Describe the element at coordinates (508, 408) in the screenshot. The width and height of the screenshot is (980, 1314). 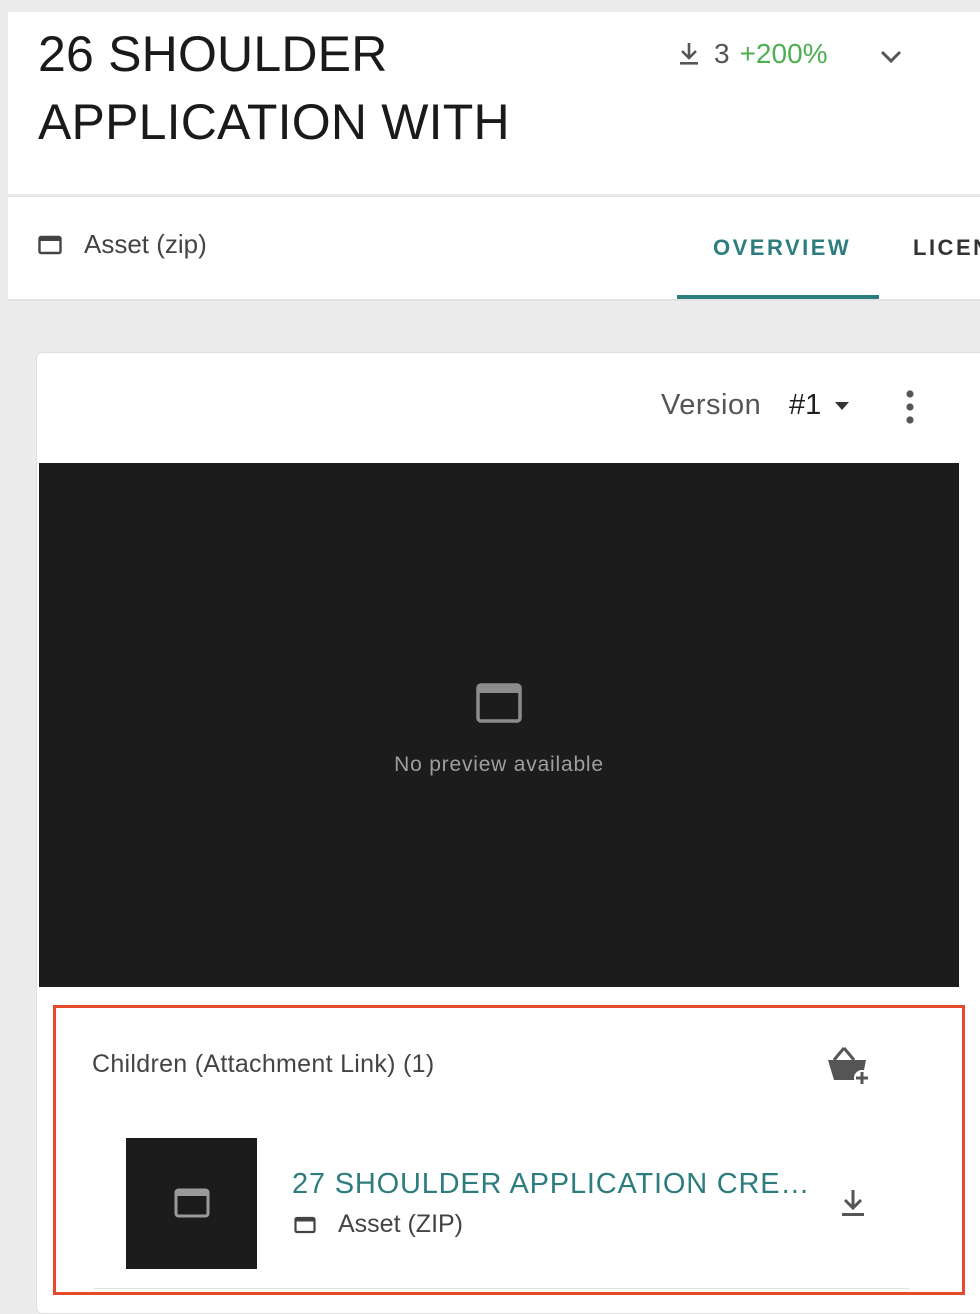
I see `version-row: Version #1` at that location.